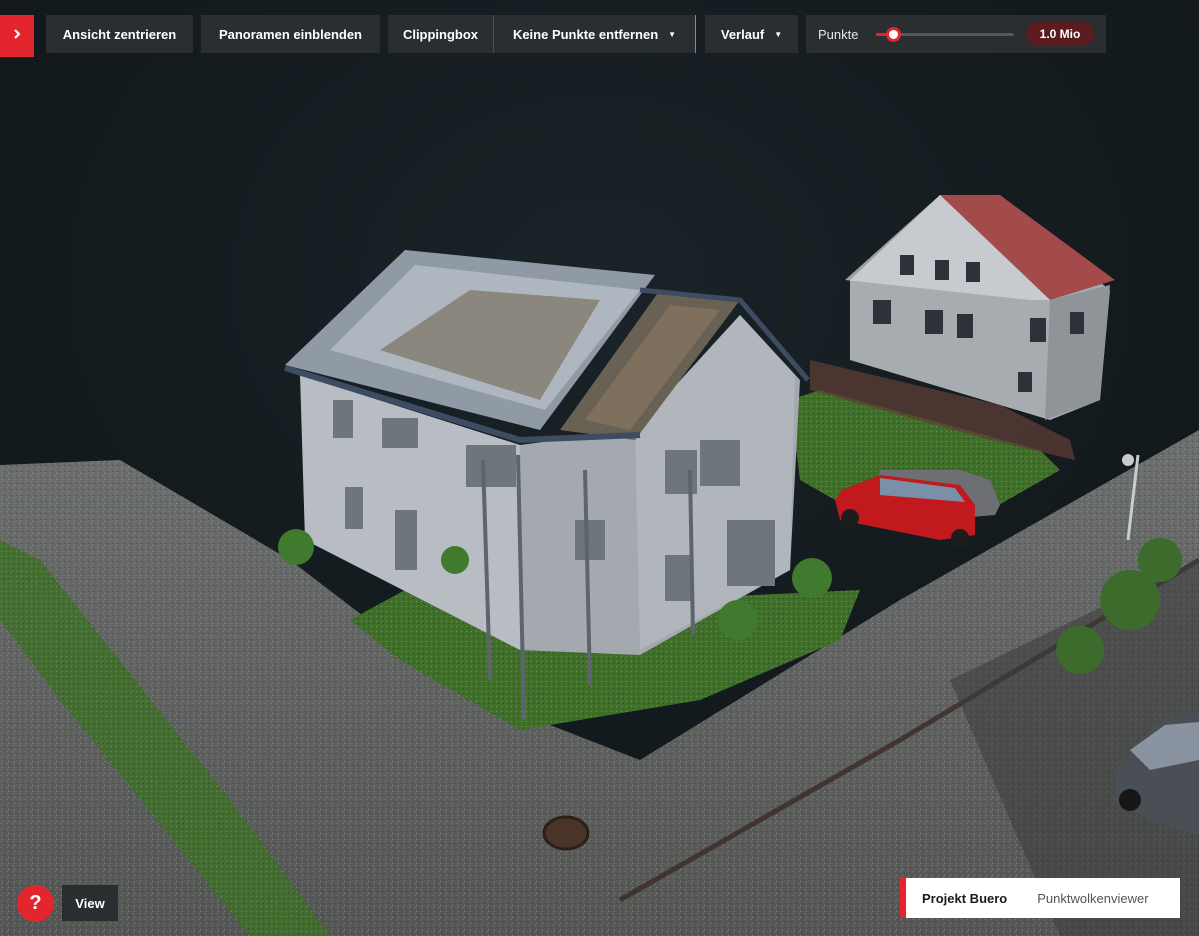 The width and height of the screenshot is (1199, 936). Describe the element at coordinates (903, 898) in the screenshot. I see `project-accent-bar` at that location.